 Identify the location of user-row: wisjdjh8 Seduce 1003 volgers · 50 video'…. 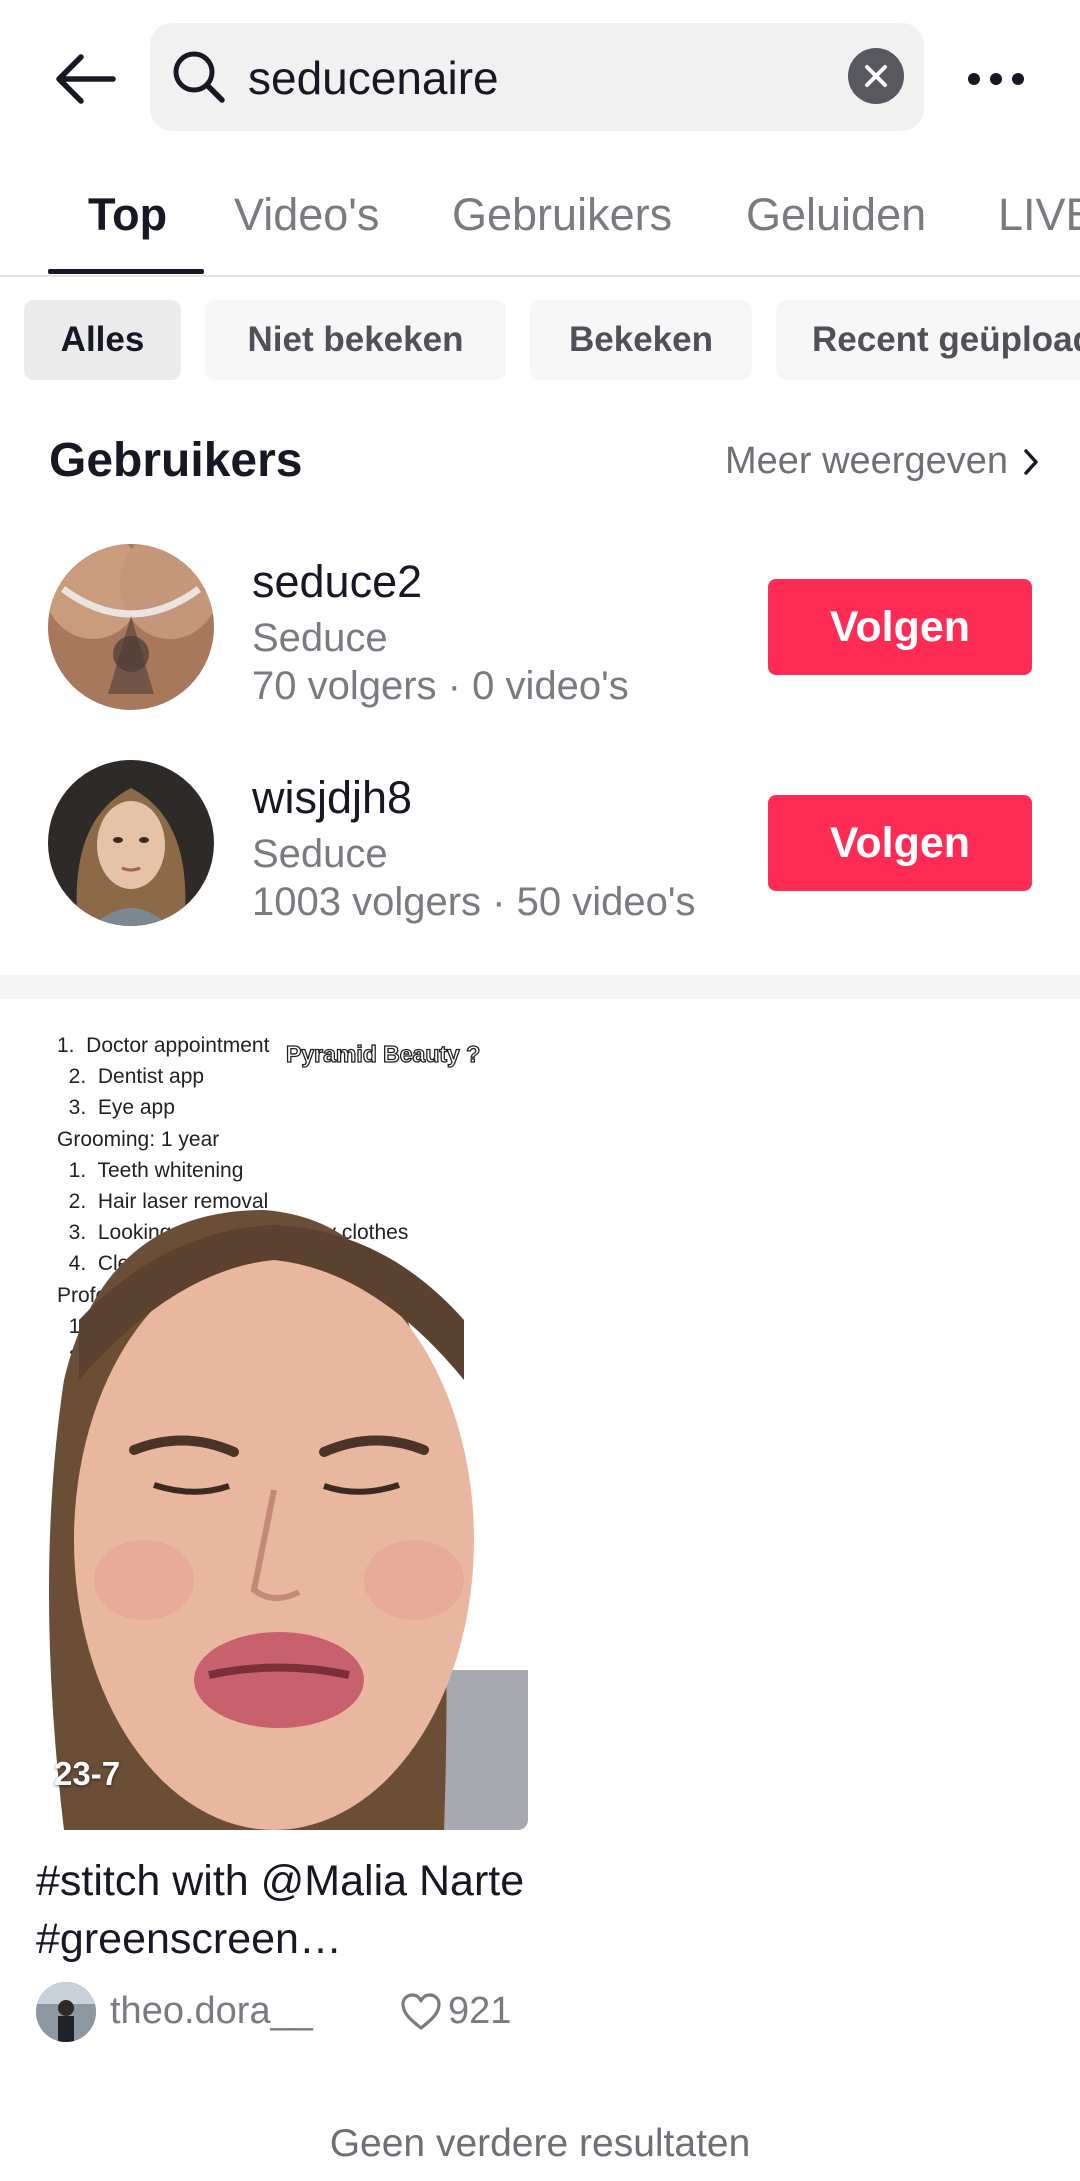
(540, 845).